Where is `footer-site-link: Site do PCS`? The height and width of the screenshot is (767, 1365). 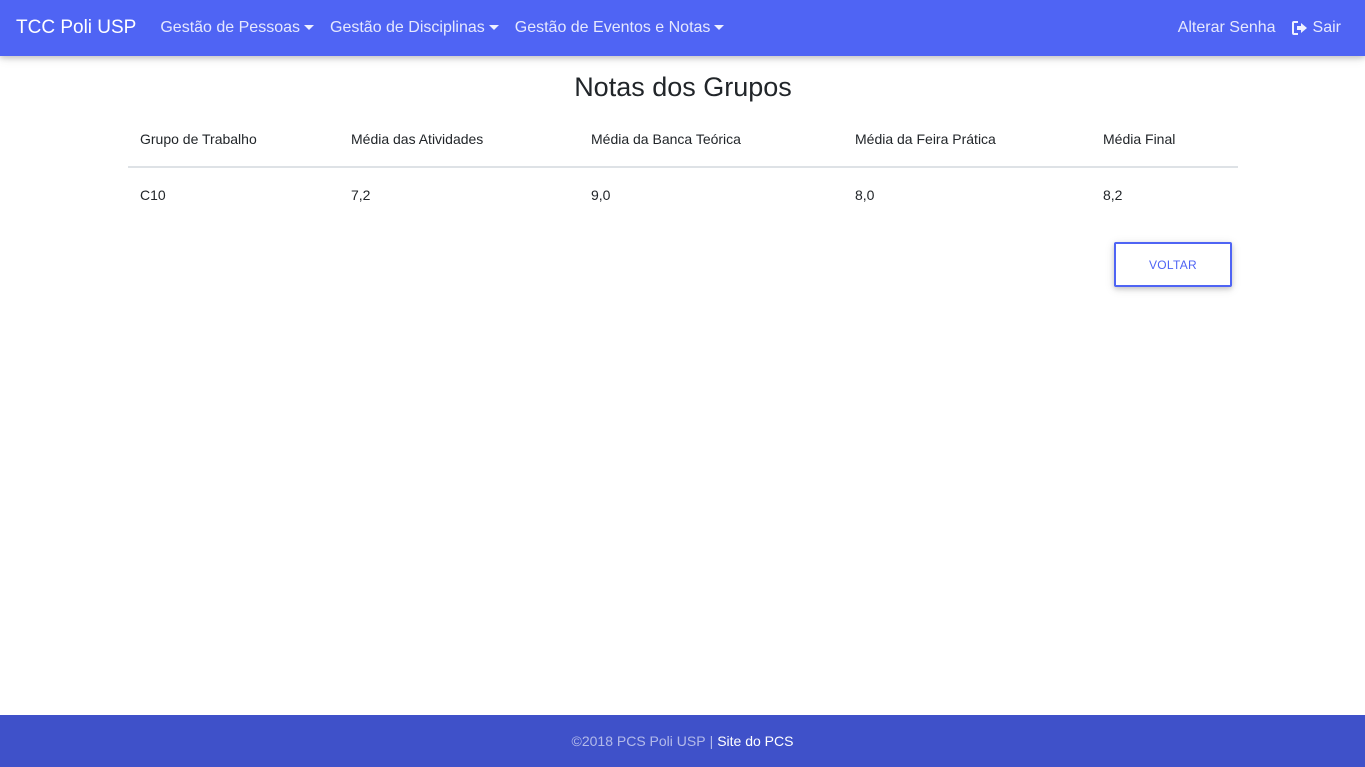
footer-site-link: Site do PCS is located at coordinates (755, 741).